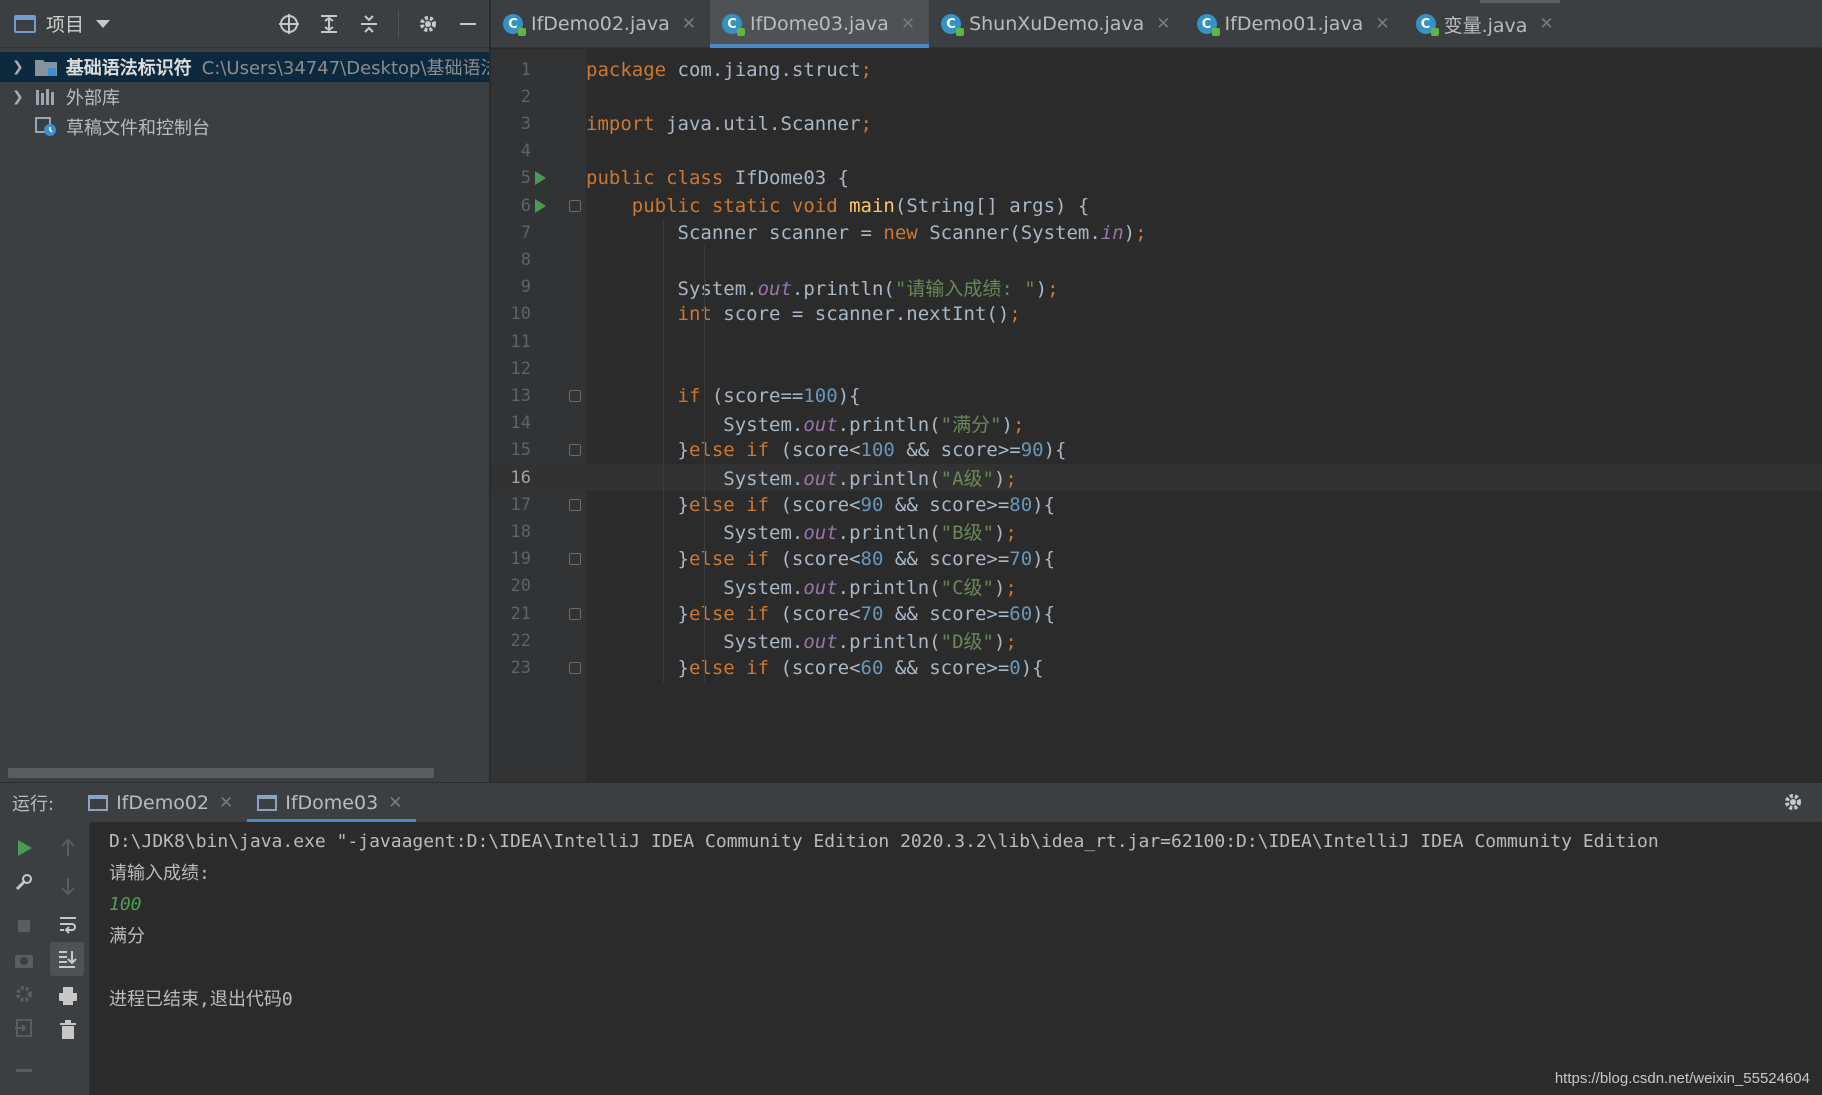 This screenshot has height=1095, width=1822. Describe the element at coordinates (774, 288) in the screenshot. I see `code-token: out` at that location.